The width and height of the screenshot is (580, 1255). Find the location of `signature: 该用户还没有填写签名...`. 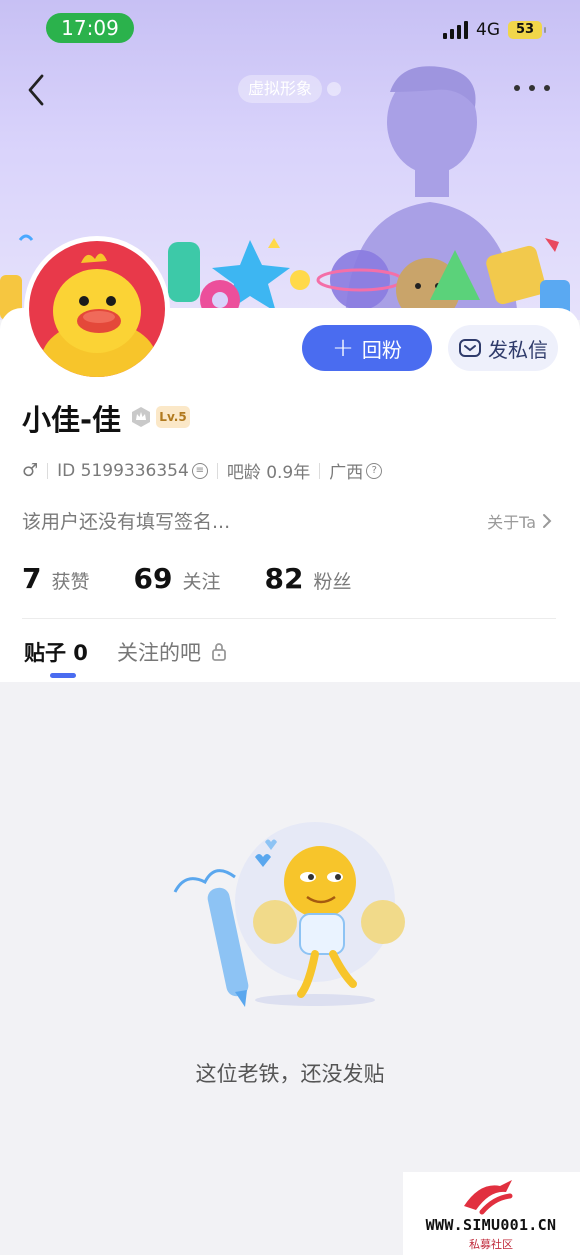

signature: 该用户还没有填写签名... is located at coordinates (126, 522).